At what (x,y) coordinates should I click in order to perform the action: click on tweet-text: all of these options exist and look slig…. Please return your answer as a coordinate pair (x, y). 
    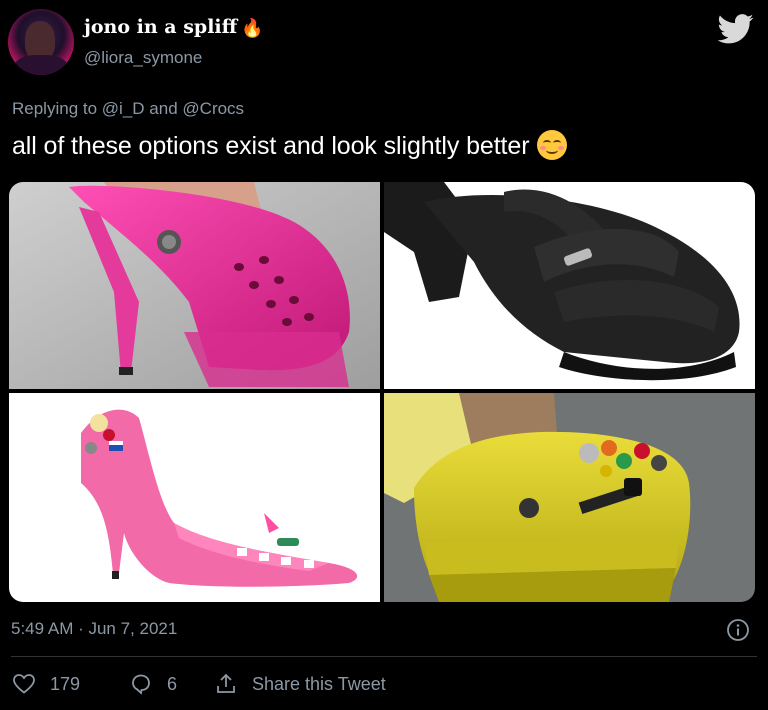
    Looking at the image, I should click on (290, 145).